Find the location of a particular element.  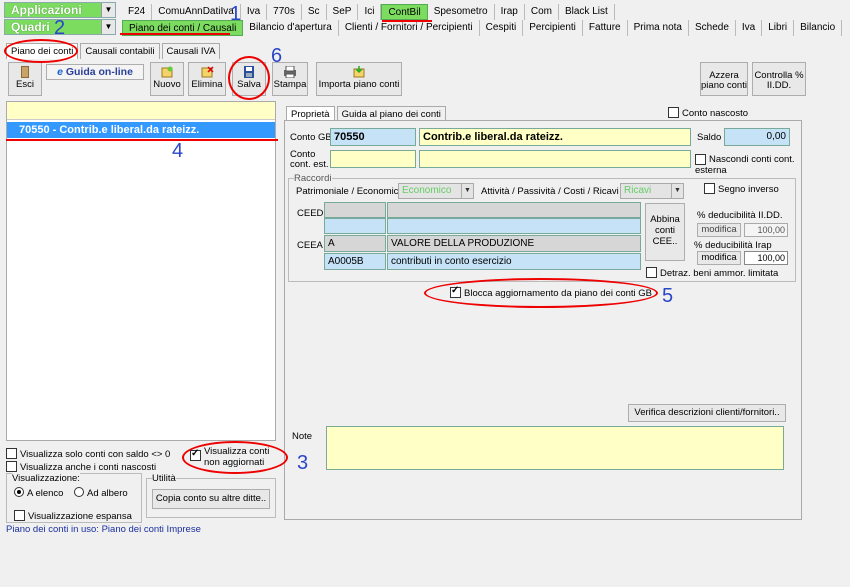

menu1-sep: SeP is located at coordinates (343, 12).